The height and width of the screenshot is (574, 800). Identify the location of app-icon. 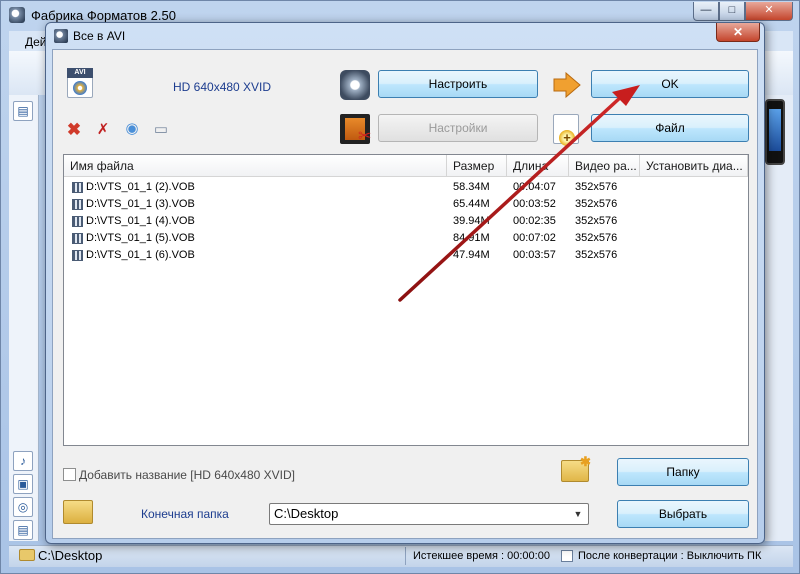
(17, 15).